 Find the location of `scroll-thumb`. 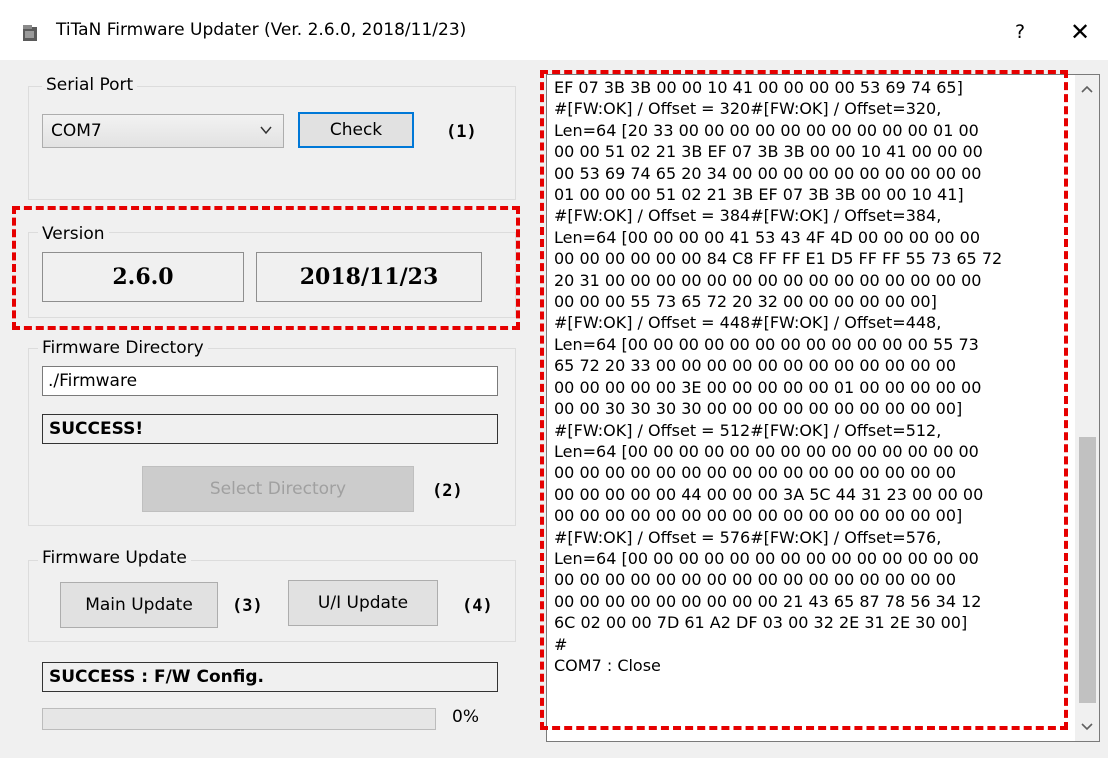

scroll-thumb is located at coordinates (1087, 570).